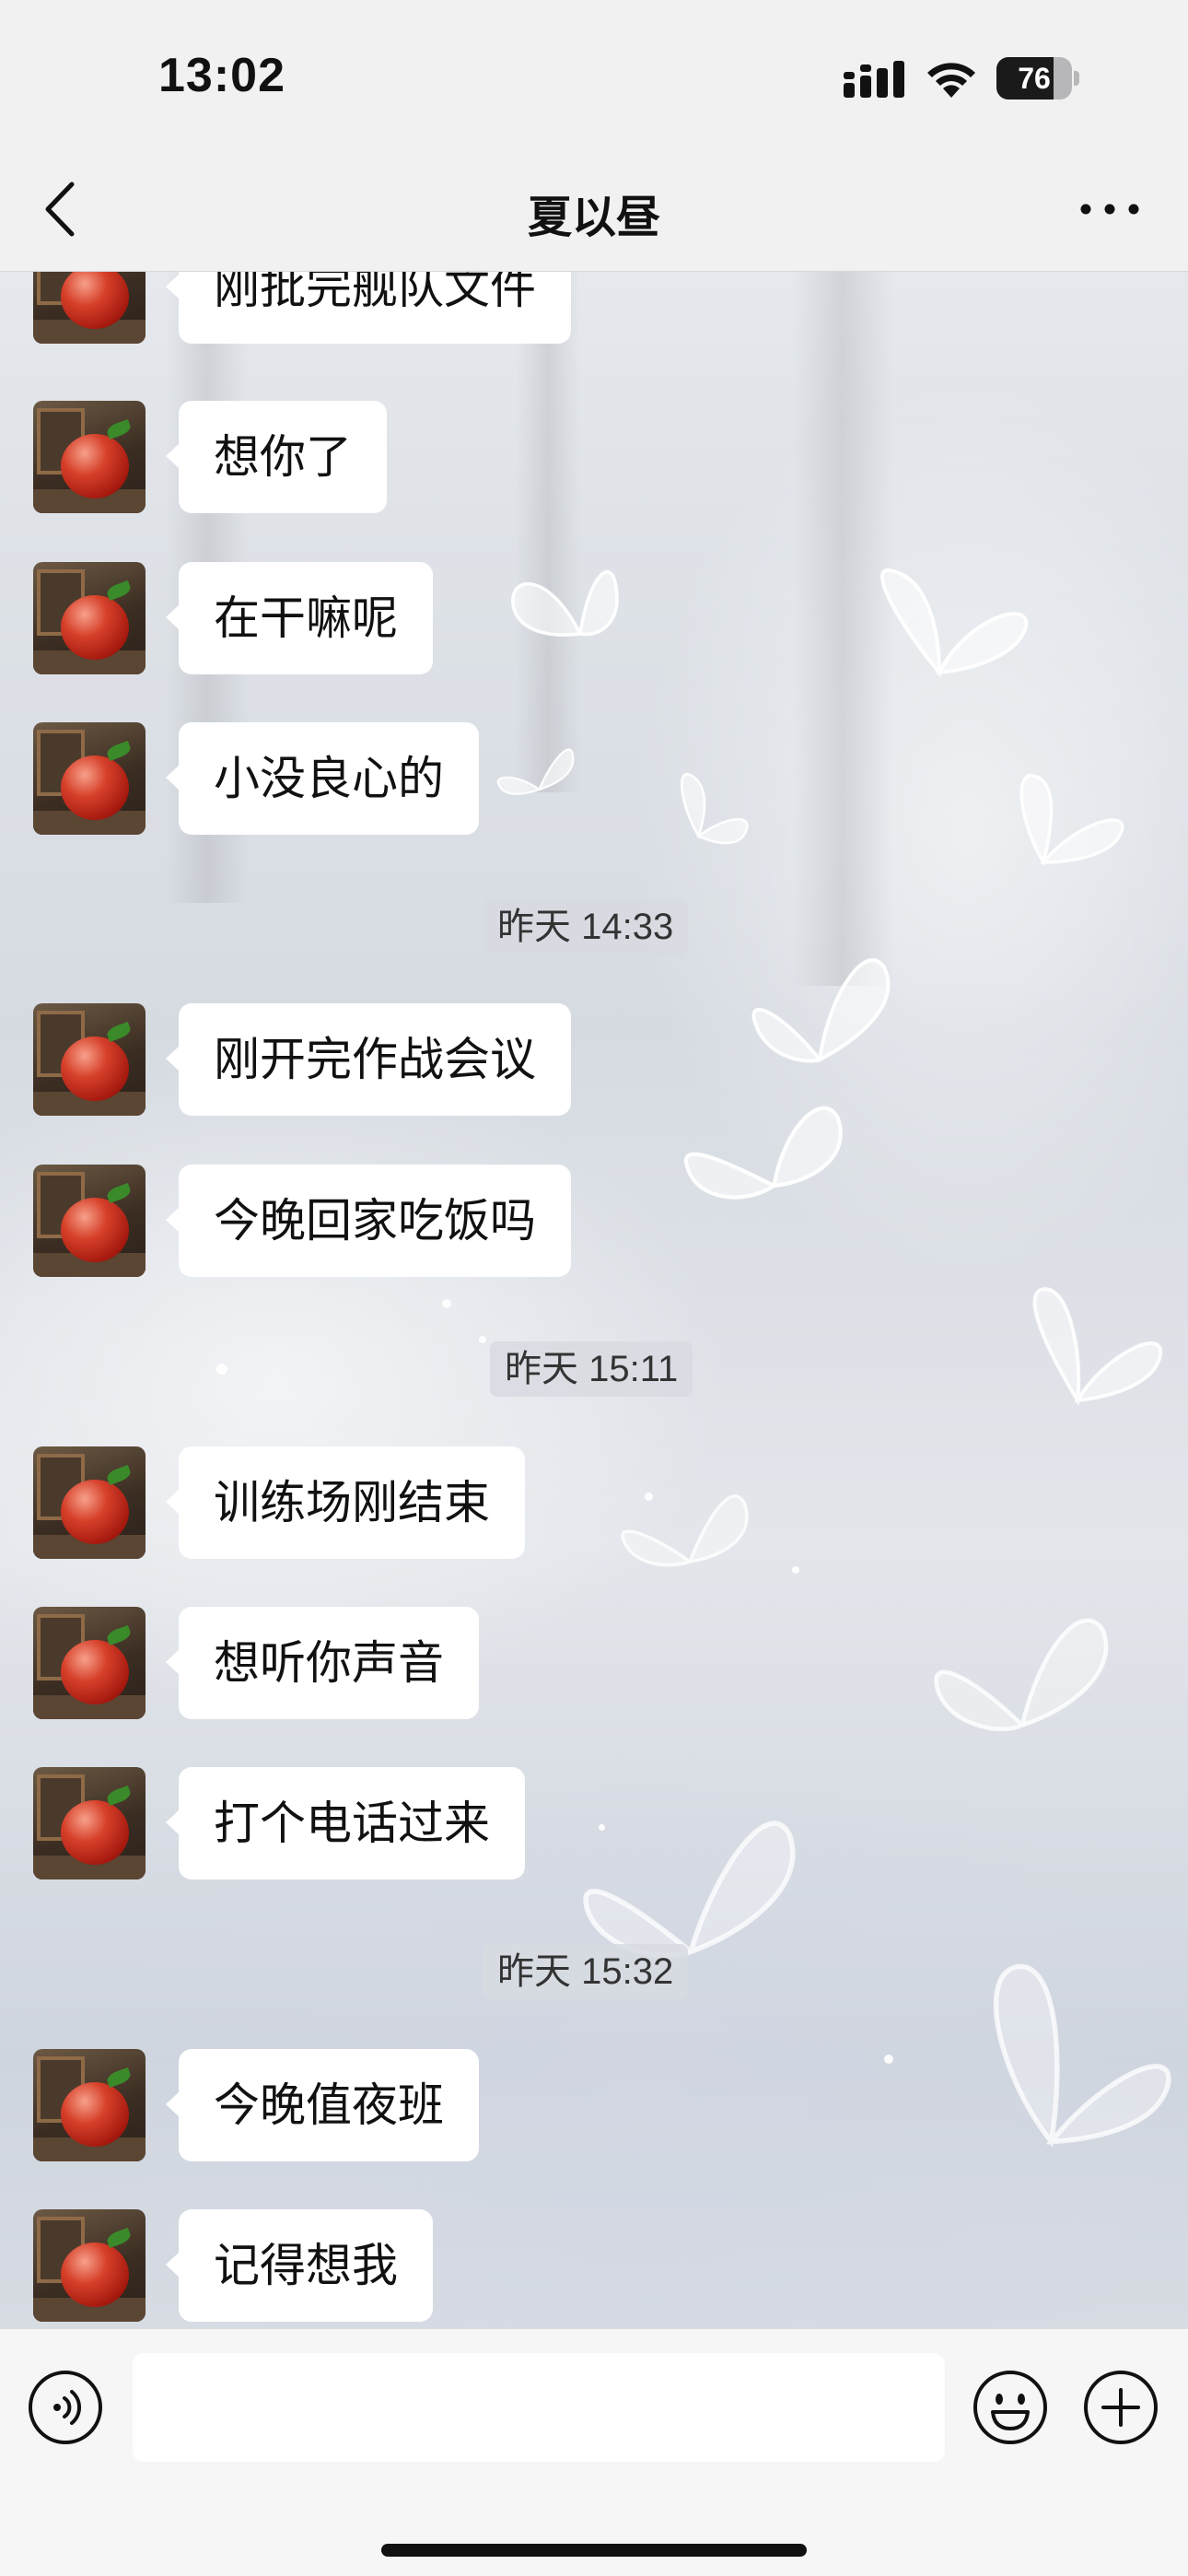  I want to click on emoji-button, so click(1010, 2407).